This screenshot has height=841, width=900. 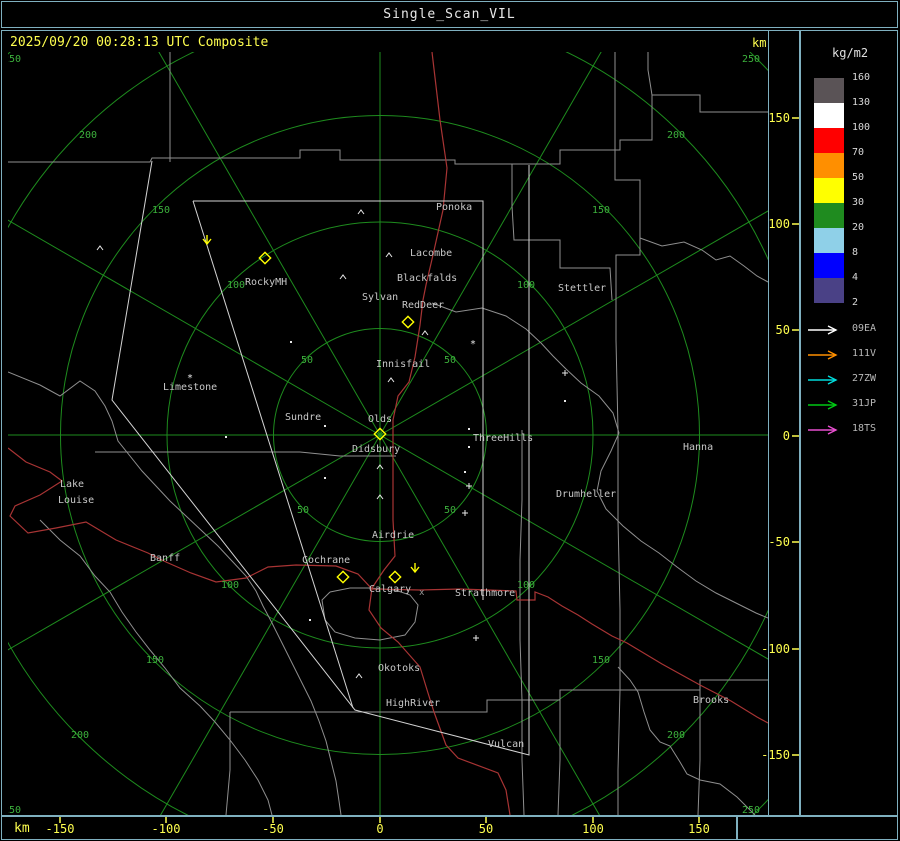 What do you see at coordinates (376, 449) in the screenshot?
I see `city-label-didsbury: Didsbury` at bounding box center [376, 449].